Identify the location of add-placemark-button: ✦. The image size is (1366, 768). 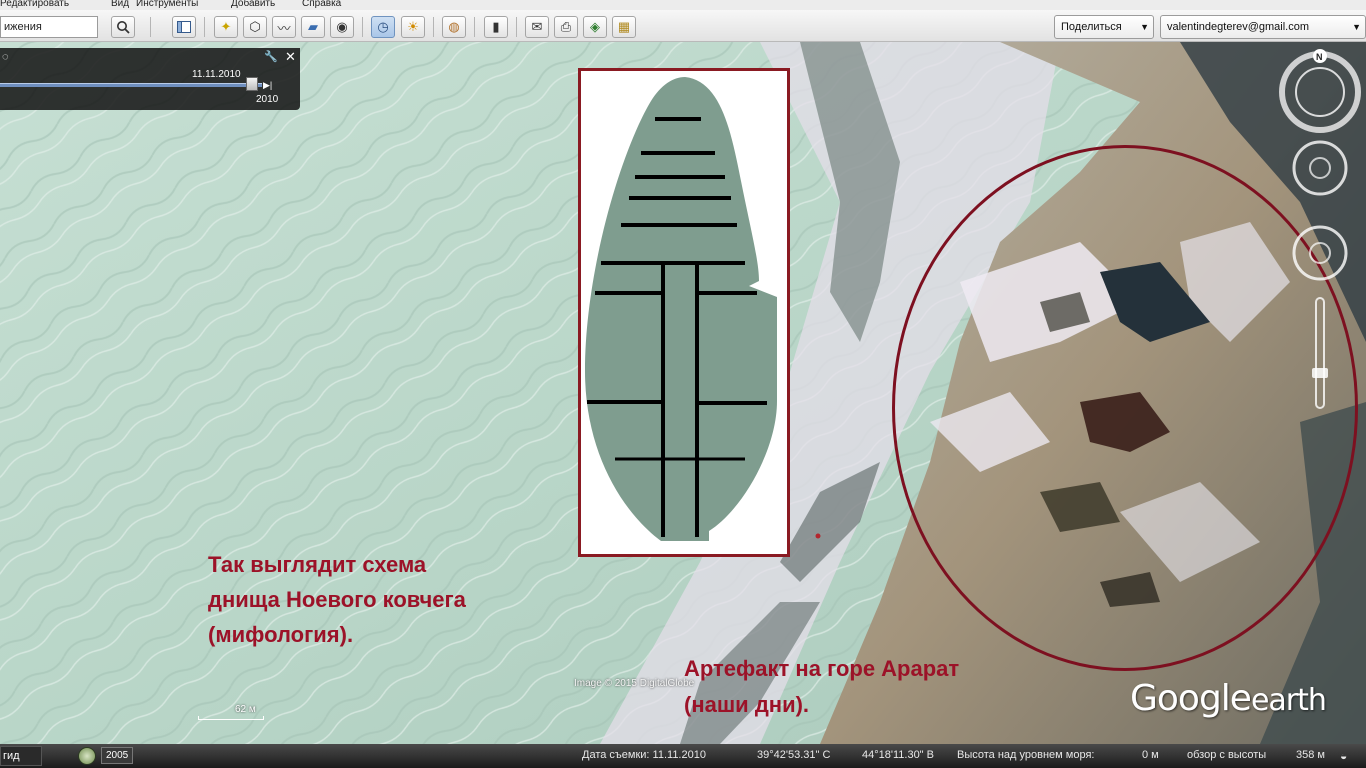
(226, 27).